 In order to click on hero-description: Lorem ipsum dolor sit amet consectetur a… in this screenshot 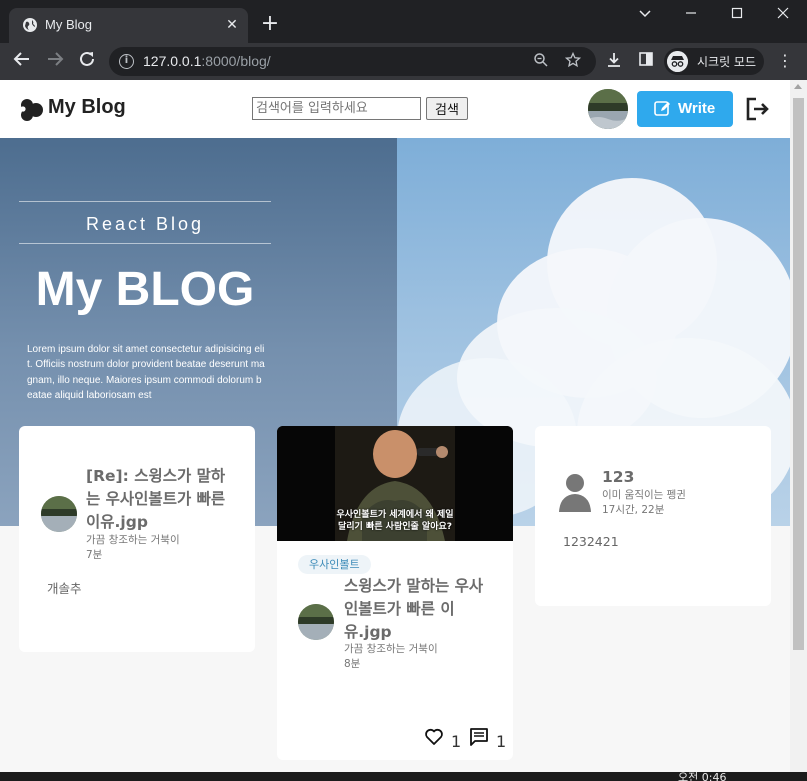, I will do `click(146, 372)`.